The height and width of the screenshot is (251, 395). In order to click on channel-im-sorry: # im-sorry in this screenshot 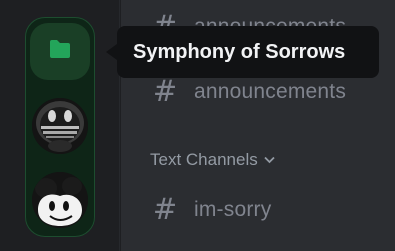, I will do `click(210, 209)`.